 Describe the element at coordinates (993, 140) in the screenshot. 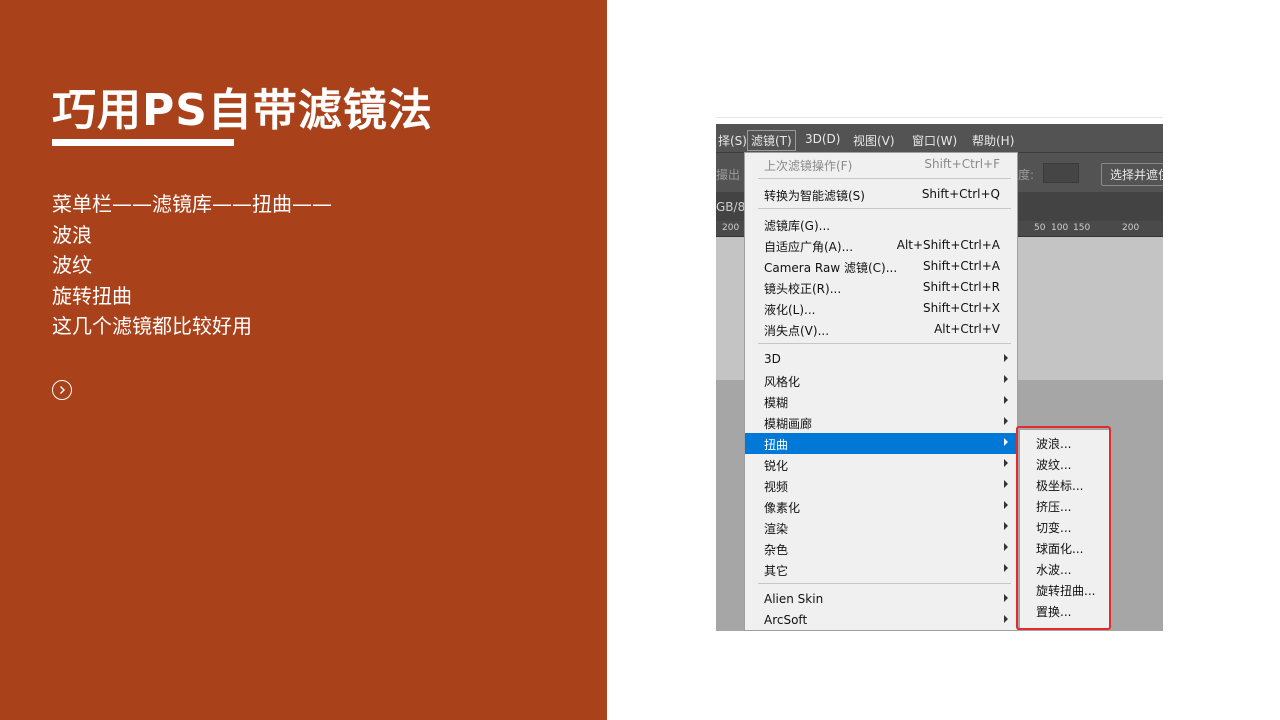

I see `menu-help: 帮助(H)` at that location.